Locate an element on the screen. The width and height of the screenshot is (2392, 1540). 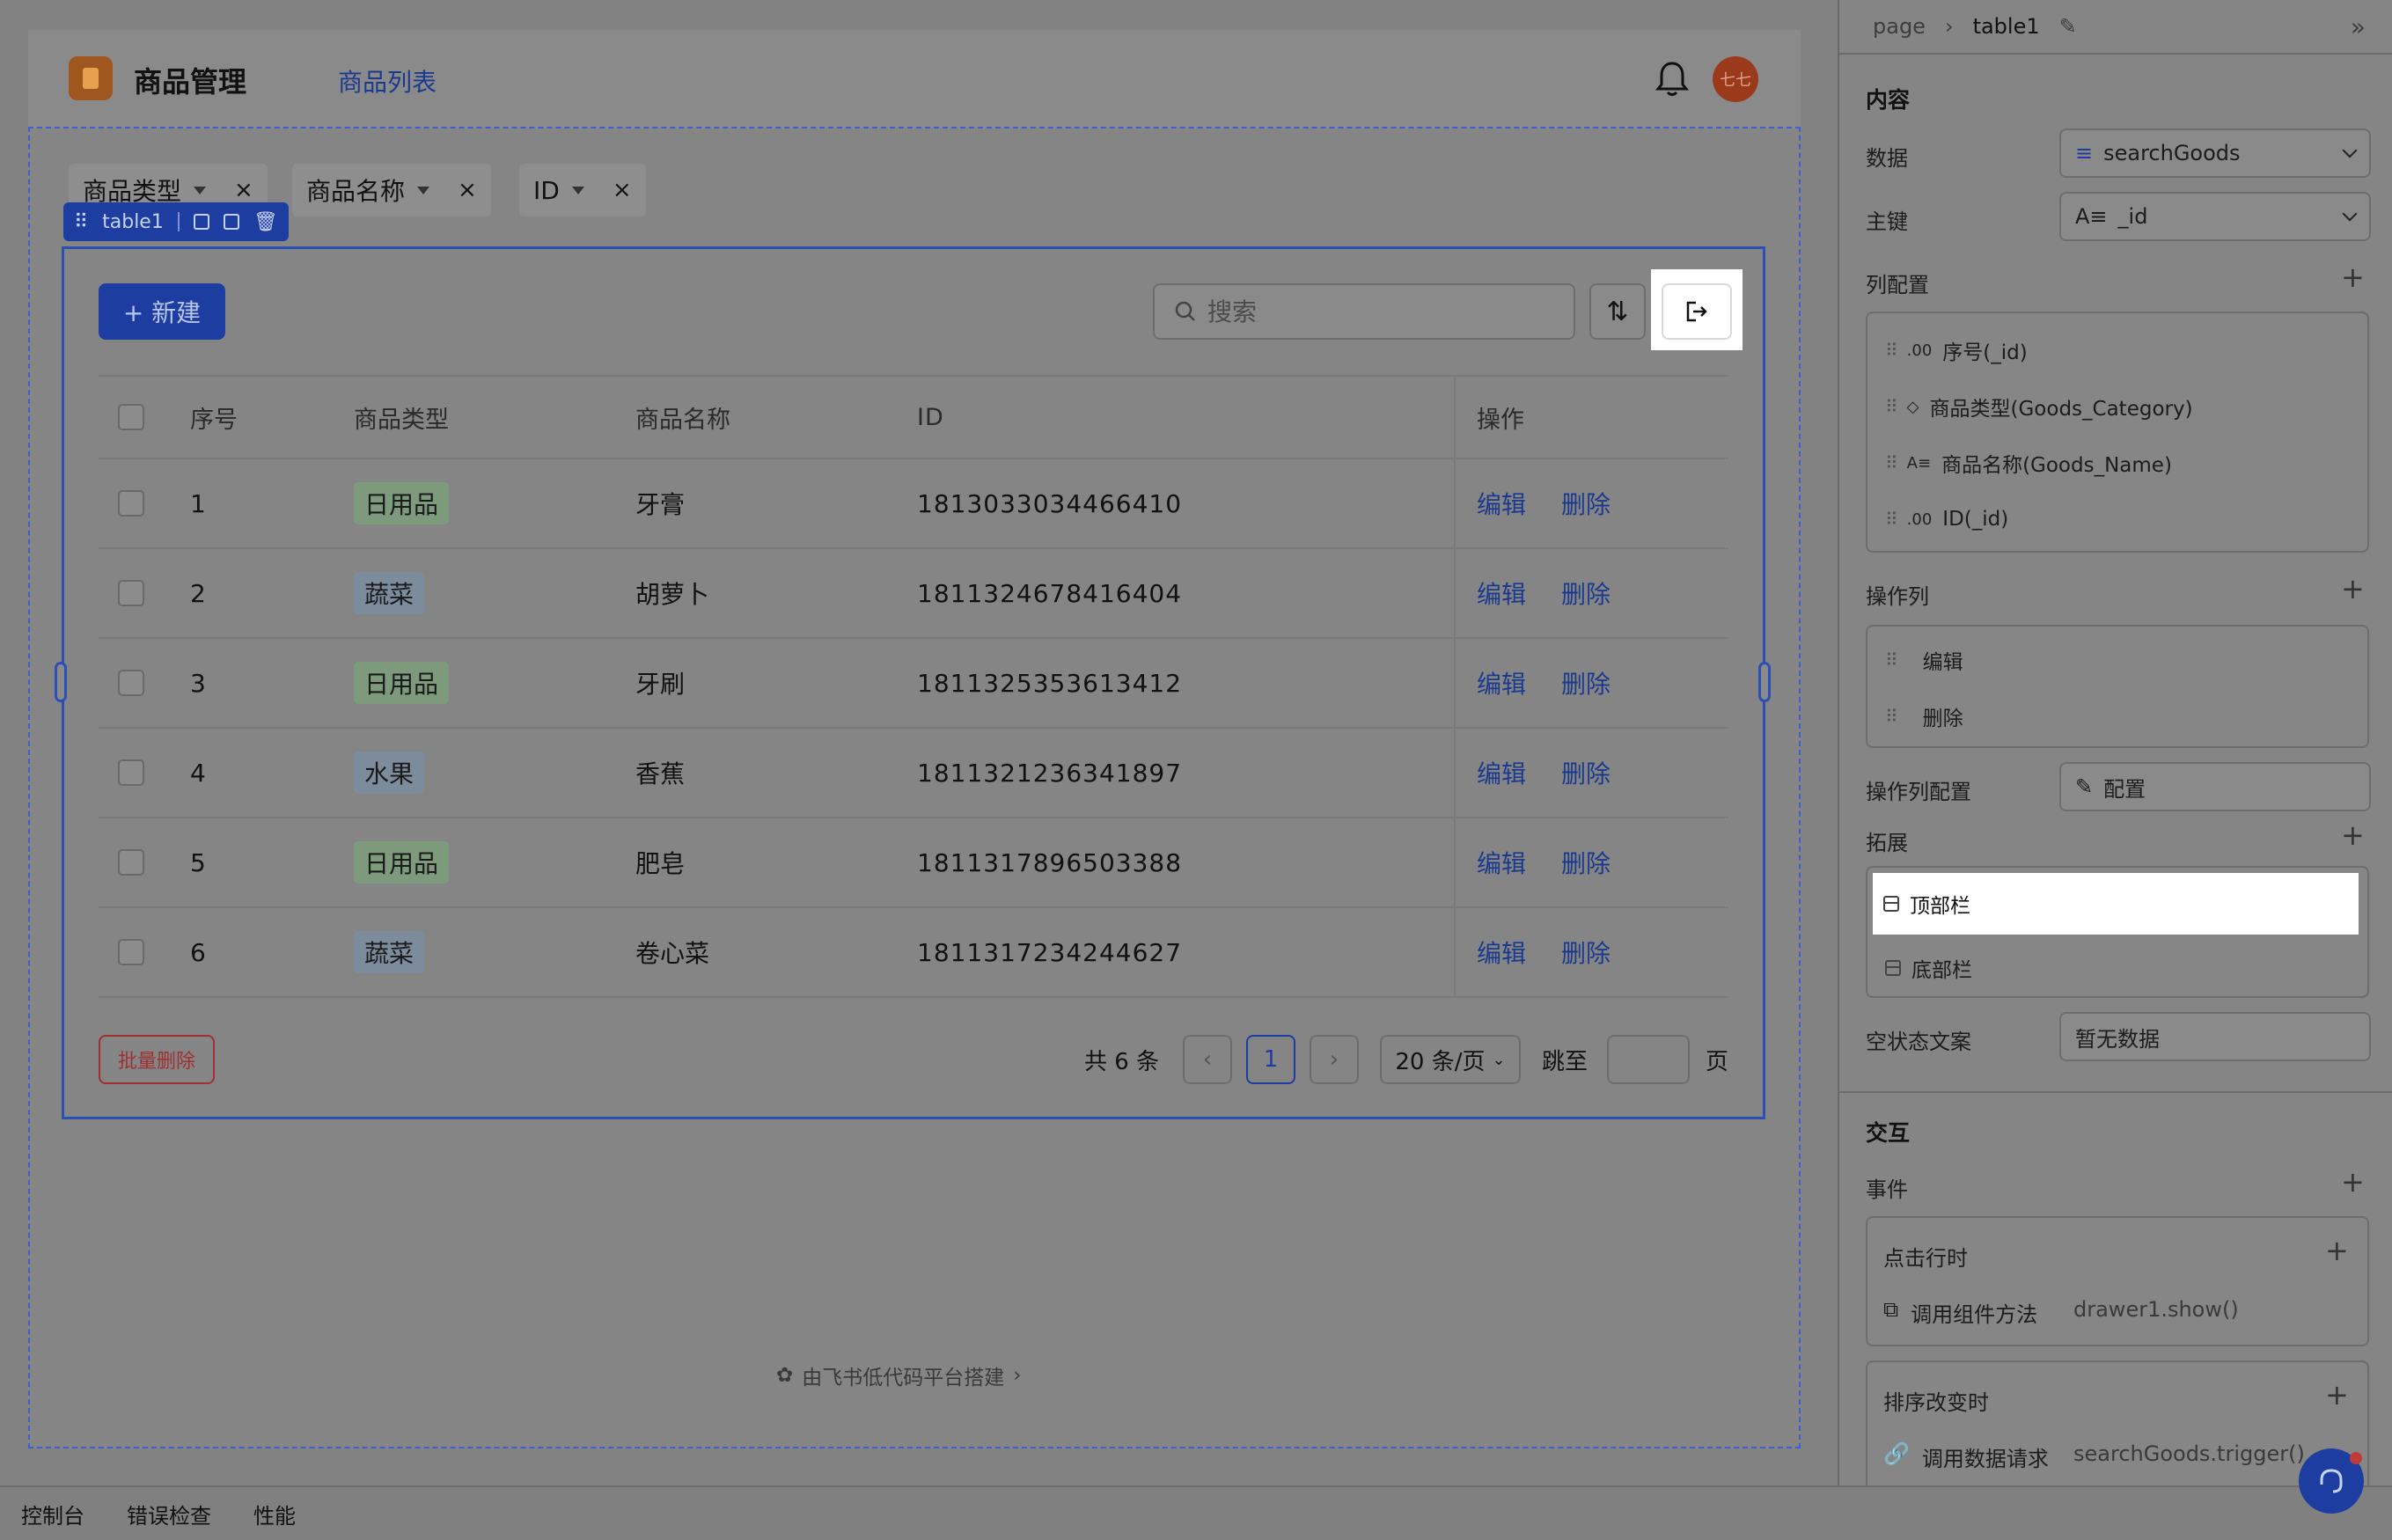
event-action: ⧉ 调用组件方法 is located at coordinates (1960, 1312).